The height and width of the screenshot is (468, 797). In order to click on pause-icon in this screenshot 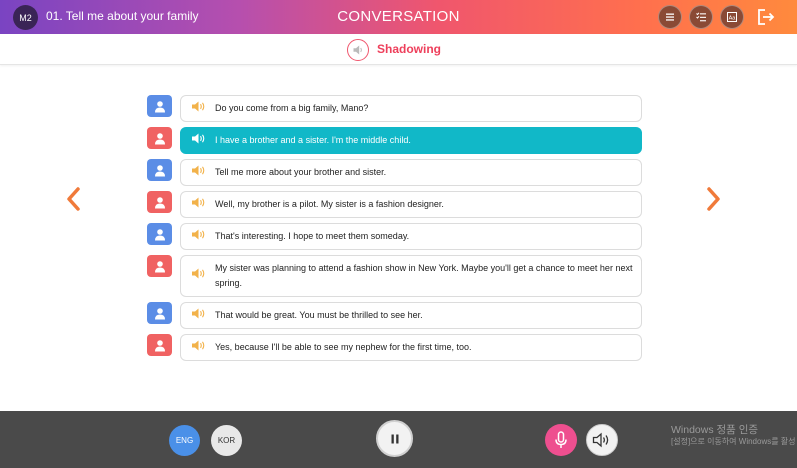, I will do `click(394, 438)`.